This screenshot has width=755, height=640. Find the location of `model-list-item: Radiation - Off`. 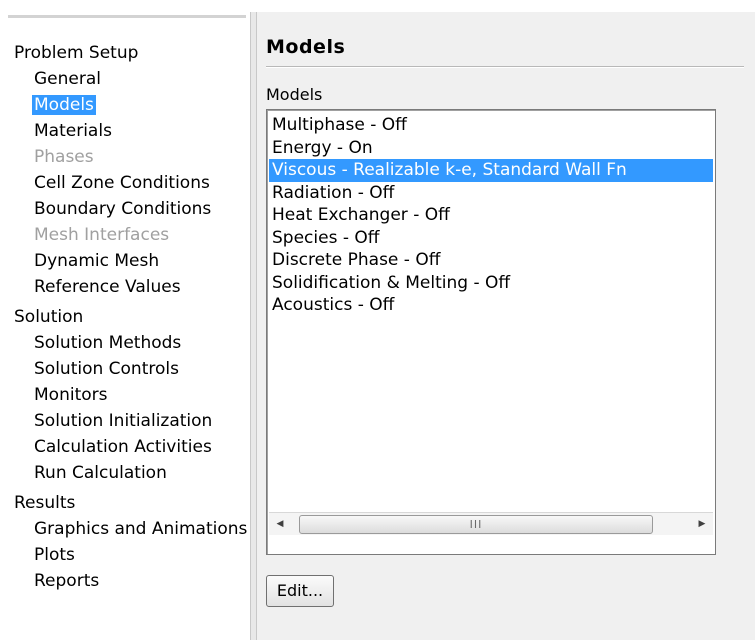

model-list-item: Radiation - Off is located at coordinates (491, 193).